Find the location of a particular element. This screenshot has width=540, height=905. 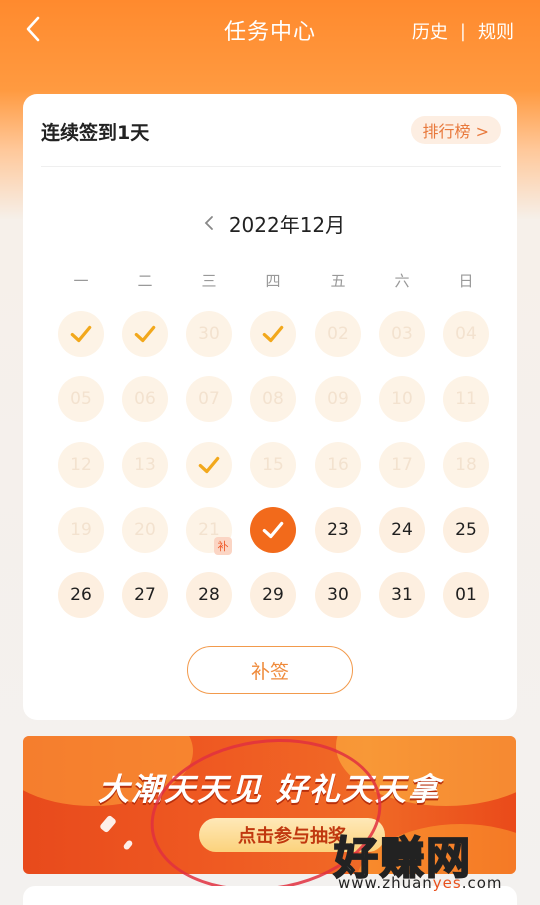

calendar-day: 19 is located at coordinates (81, 530).